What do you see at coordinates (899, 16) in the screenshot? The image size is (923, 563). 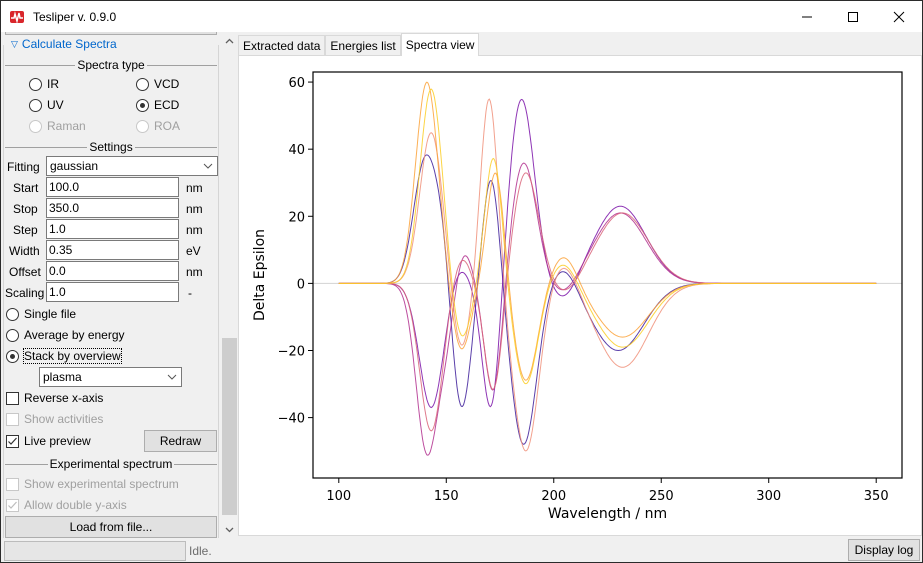 I see `close-button` at bounding box center [899, 16].